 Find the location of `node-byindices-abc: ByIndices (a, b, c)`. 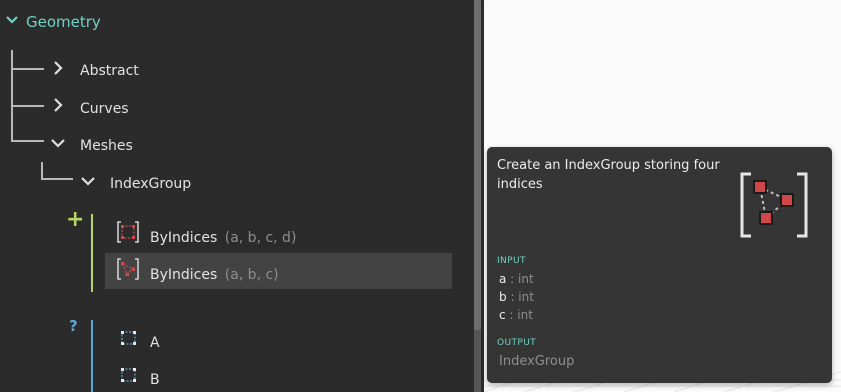

node-byindices-abc: ByIndices (a, b, c) is located at coordinates (214, 275).